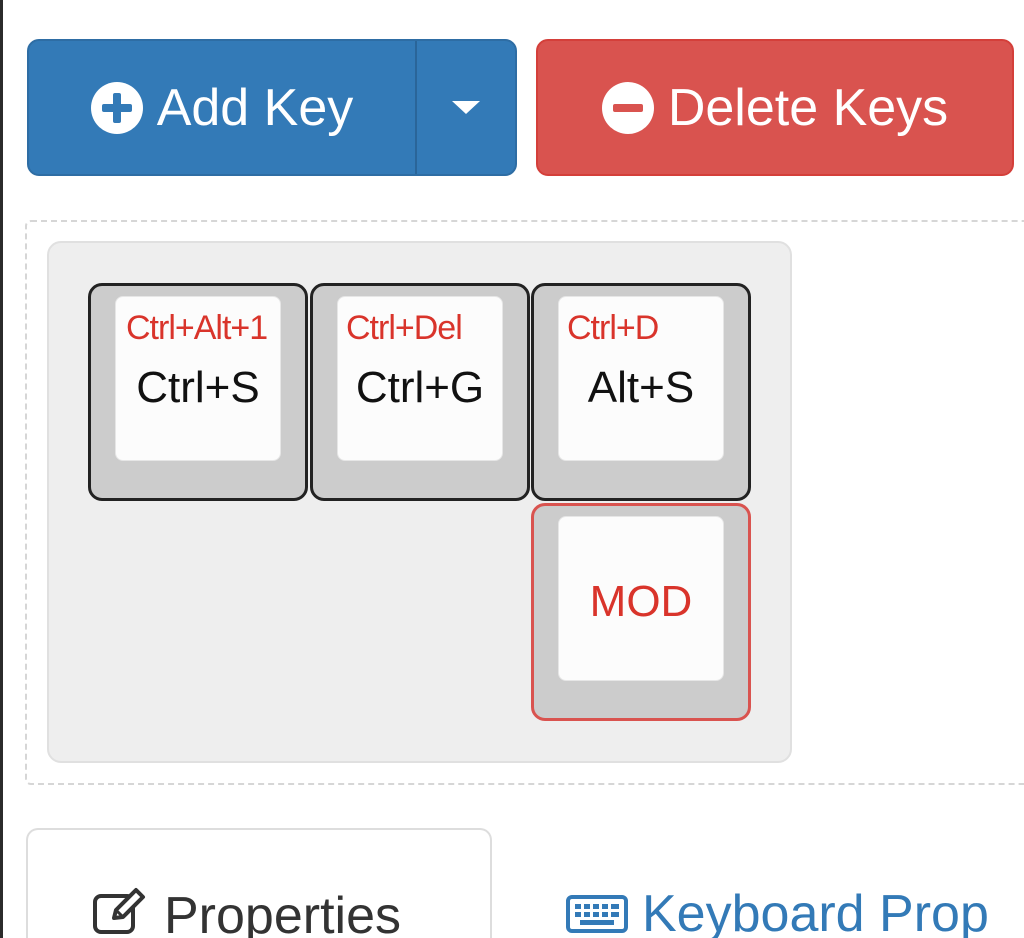  What do you see at coordinates (641, 387) in the screenshot?
I see `key-main-legend: Alt+S` at bounding box center [641, 387].